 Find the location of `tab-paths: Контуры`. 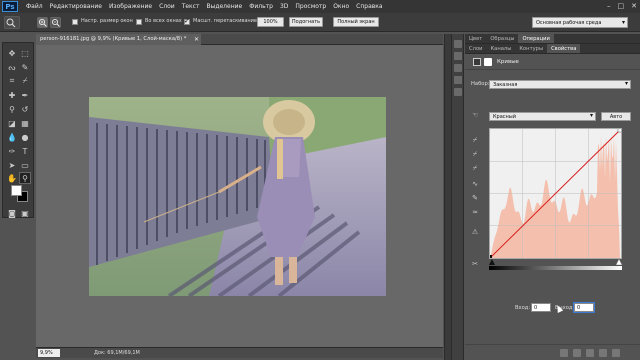

tab-paths: Контуры is located at coordinates (531, 48).